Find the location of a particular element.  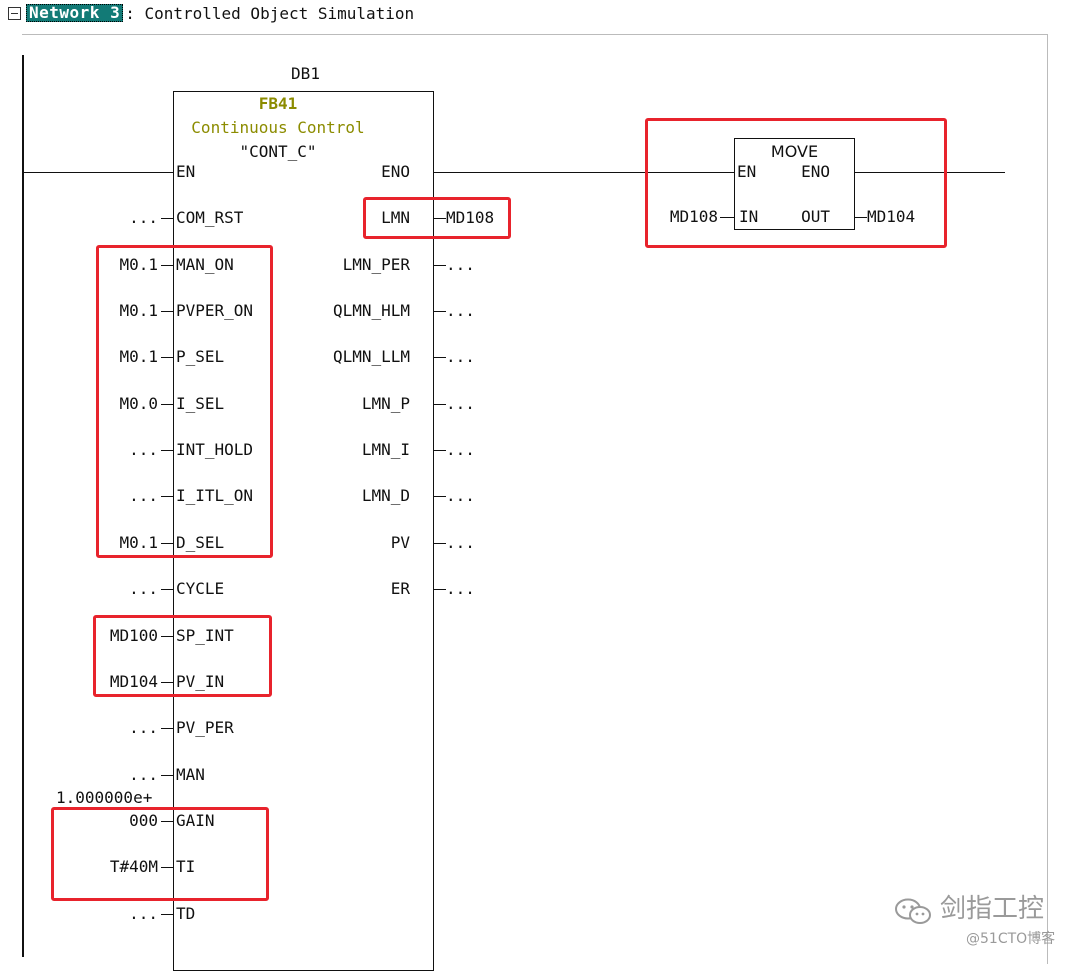

fb-out-wire-qlmn-hlm is located at coordinates (440, 311).